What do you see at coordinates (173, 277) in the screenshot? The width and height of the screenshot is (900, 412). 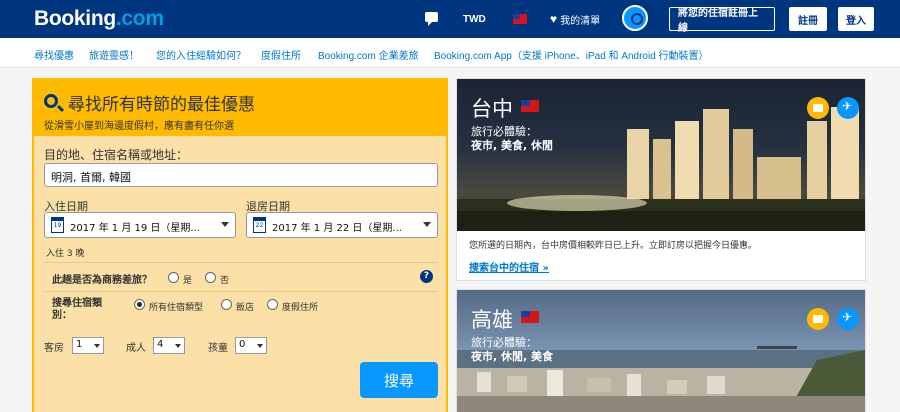 I see `business-yes-radio` at bounding box center [173, 277].